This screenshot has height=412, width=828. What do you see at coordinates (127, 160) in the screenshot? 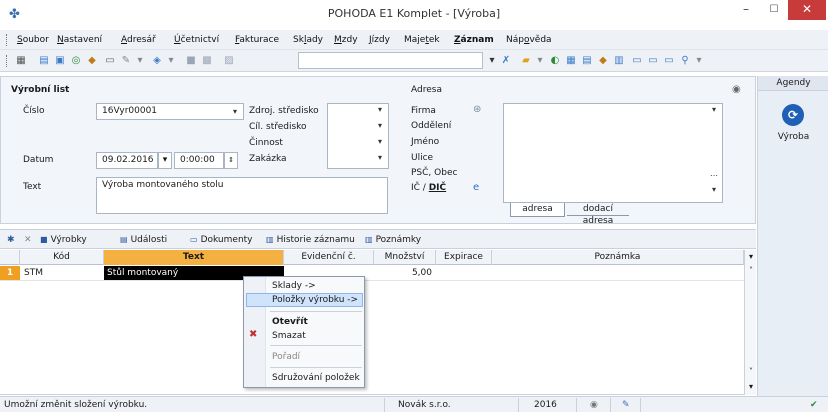
I see `datum-field: 09.02.2016` at bounding box center [127, 160].